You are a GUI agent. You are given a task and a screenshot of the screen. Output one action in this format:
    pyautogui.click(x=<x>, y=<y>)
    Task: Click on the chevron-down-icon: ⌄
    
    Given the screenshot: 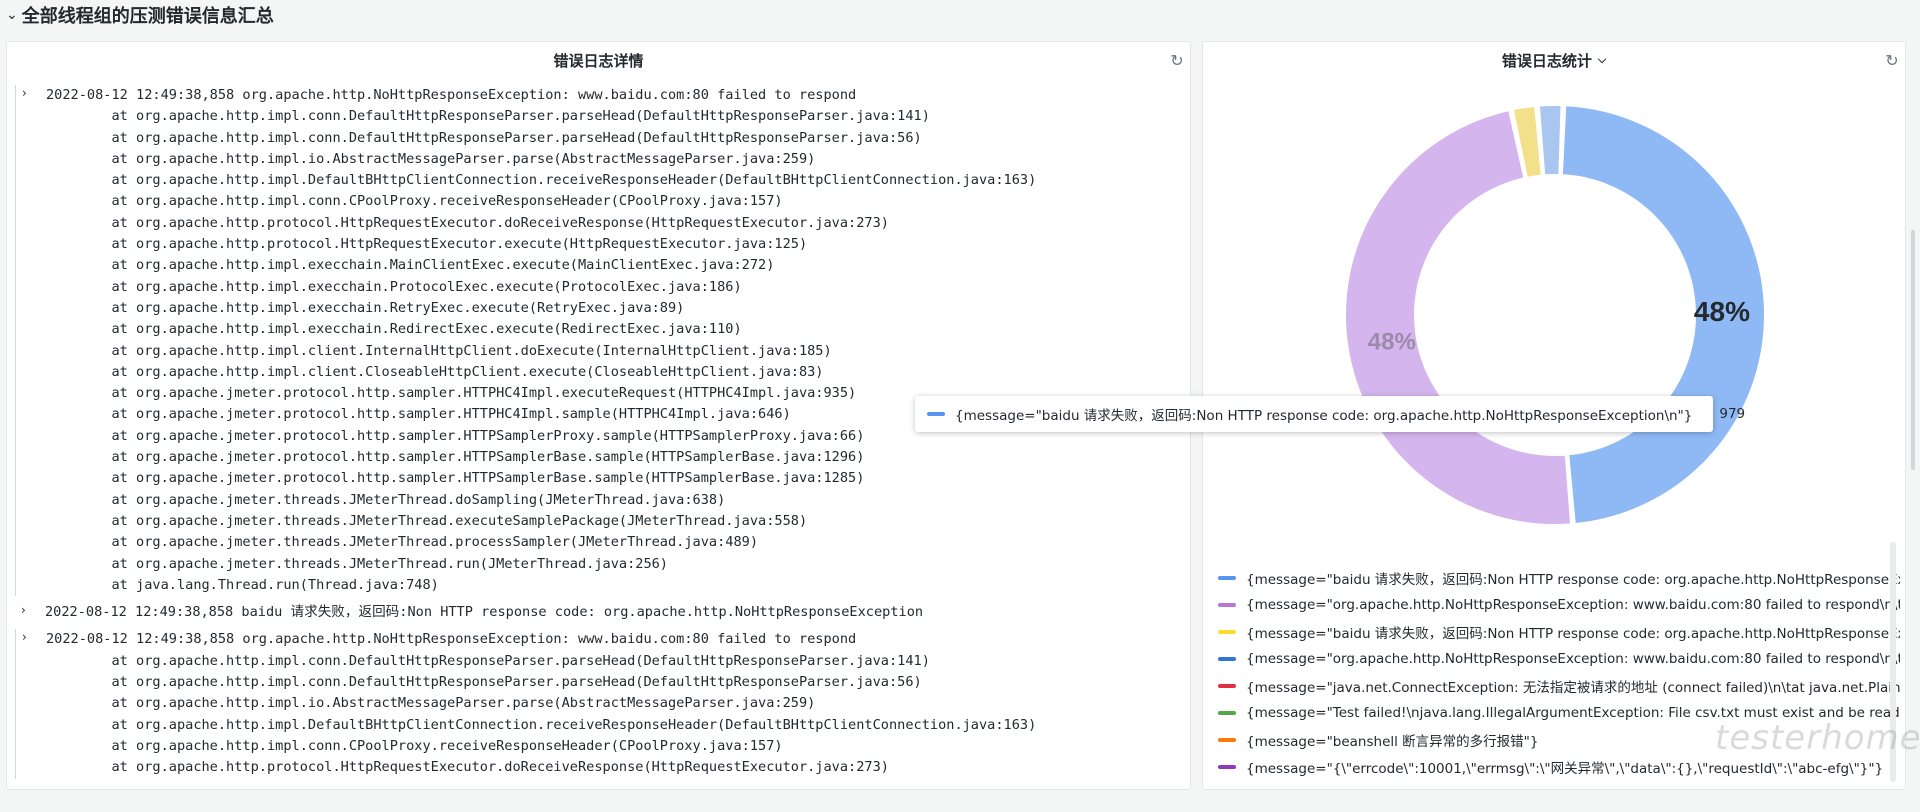 What is the action you would take?
    pyautogui.click(x=12, y=15)
    